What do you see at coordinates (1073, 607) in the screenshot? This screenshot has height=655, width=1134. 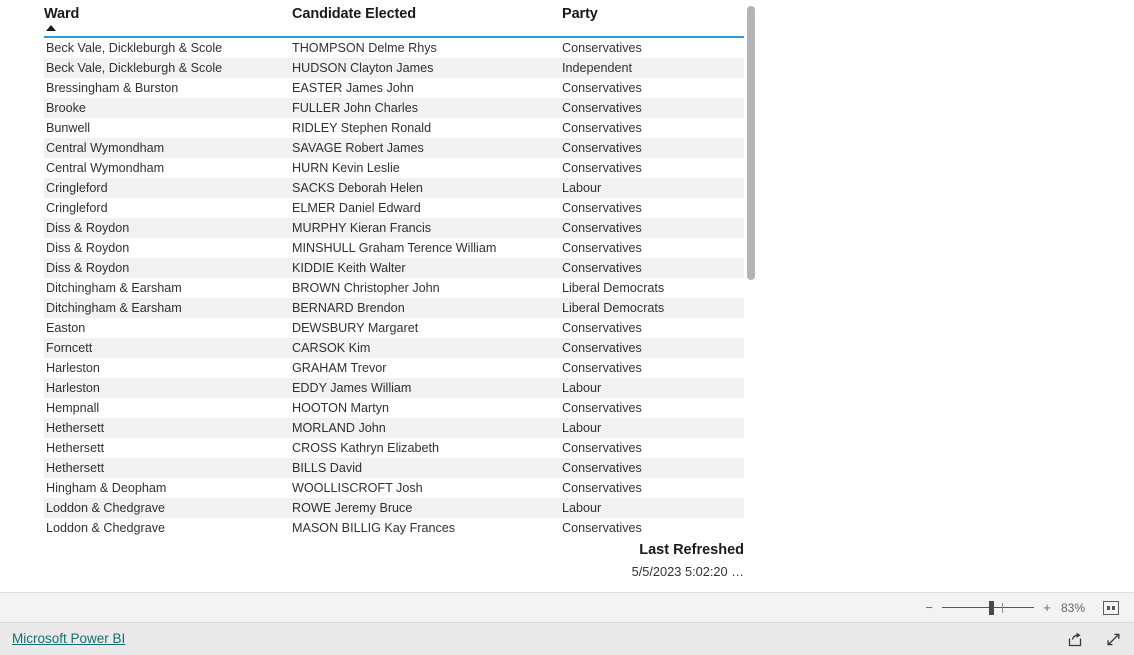 I see `zoom-percent-label: 83%` at bounding box center [1073, 607].